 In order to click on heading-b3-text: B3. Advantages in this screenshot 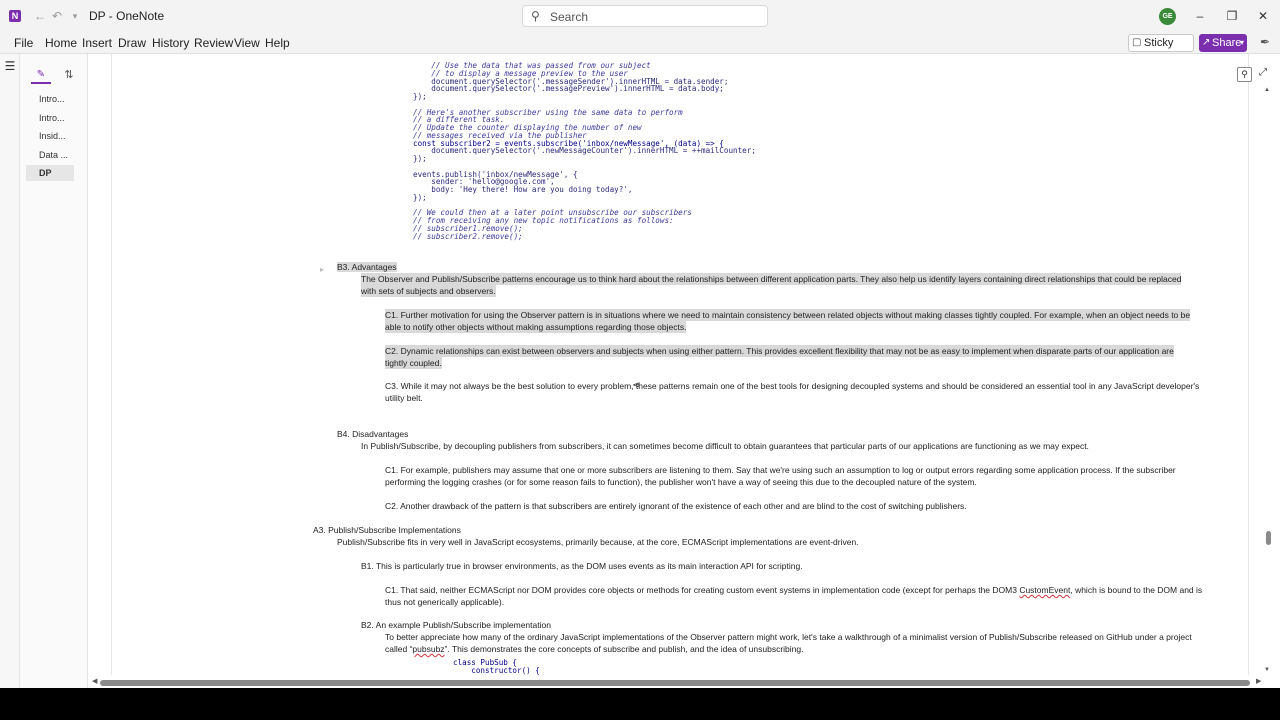, I will do `click(367, 267)`.